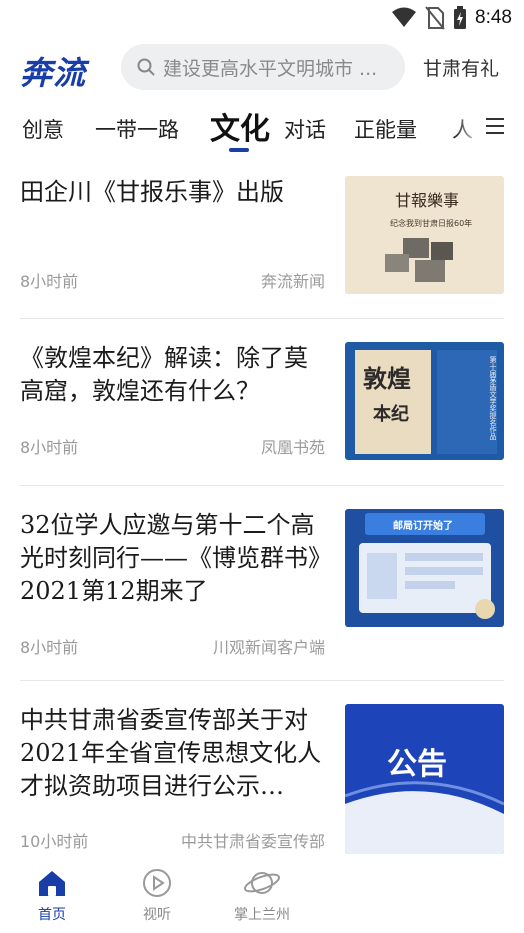  What do you see at coordinates (172, 280) in the screenshot?
I see `news-meta: 8小时前 奔流新闻` at bounding box center [172, 280].